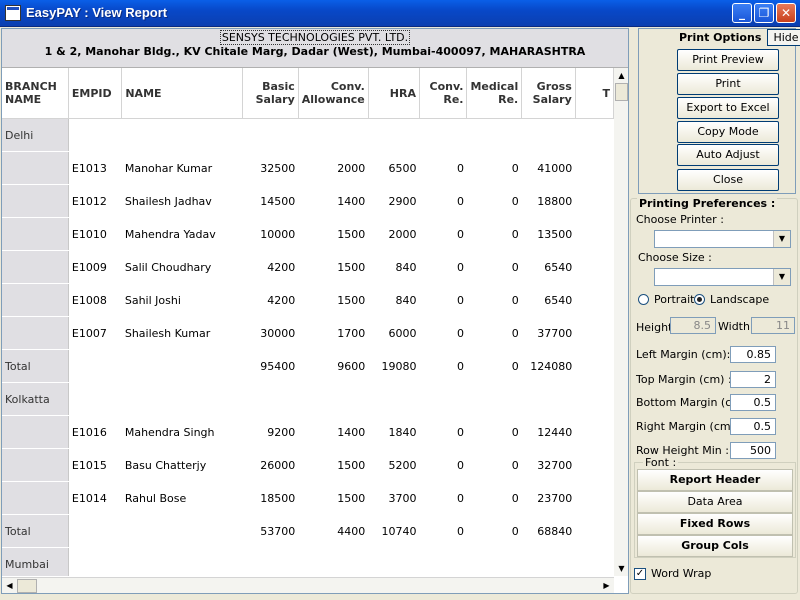  What do you see at coordinates (308, 531) in the screenshot?
I see `table-row: Total 53700 4400 10740 0 0 68840` at bounding box center [308, 531].